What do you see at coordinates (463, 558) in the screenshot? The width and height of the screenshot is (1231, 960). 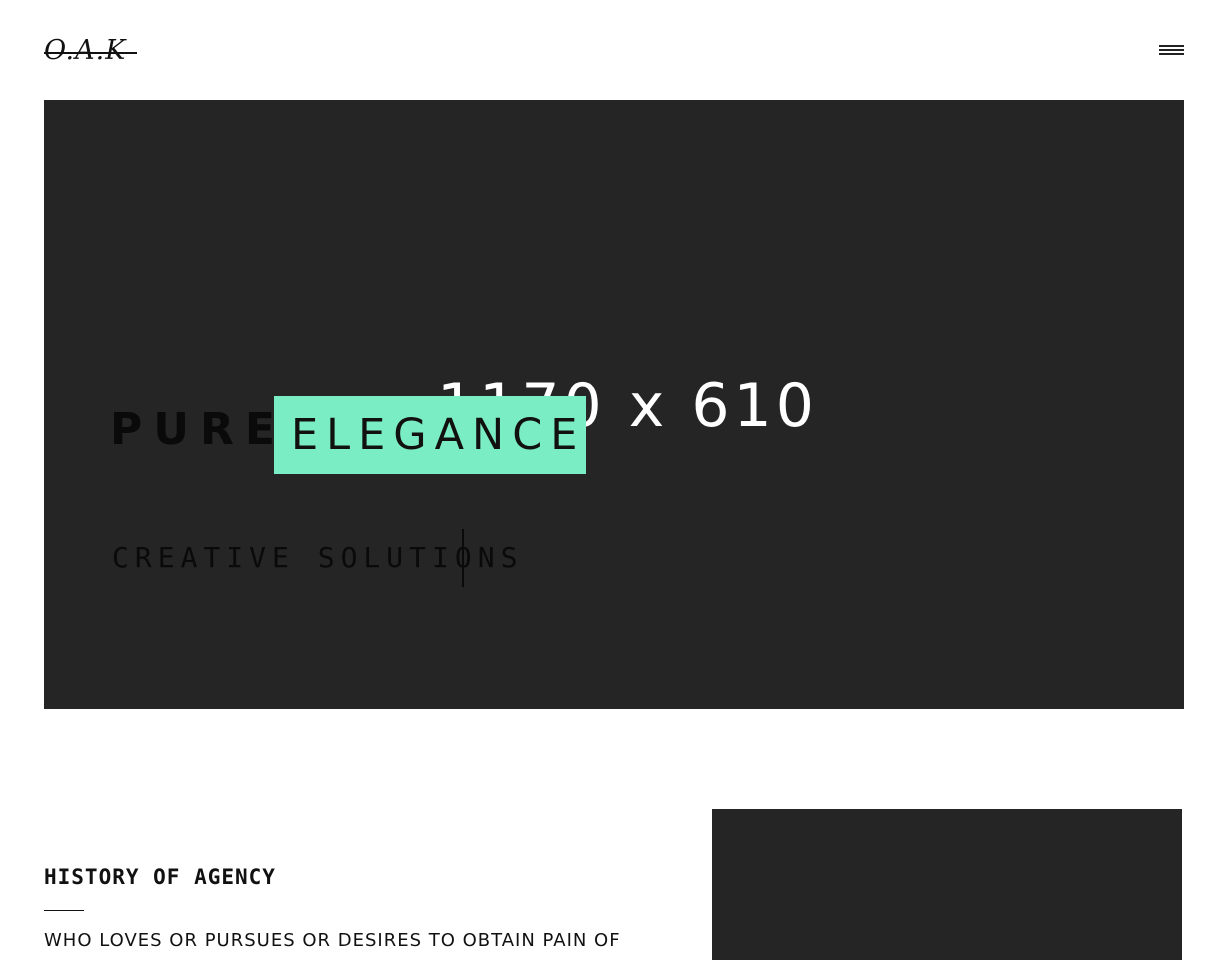 I see `typing-cursor` at bounding box center [463, 558].